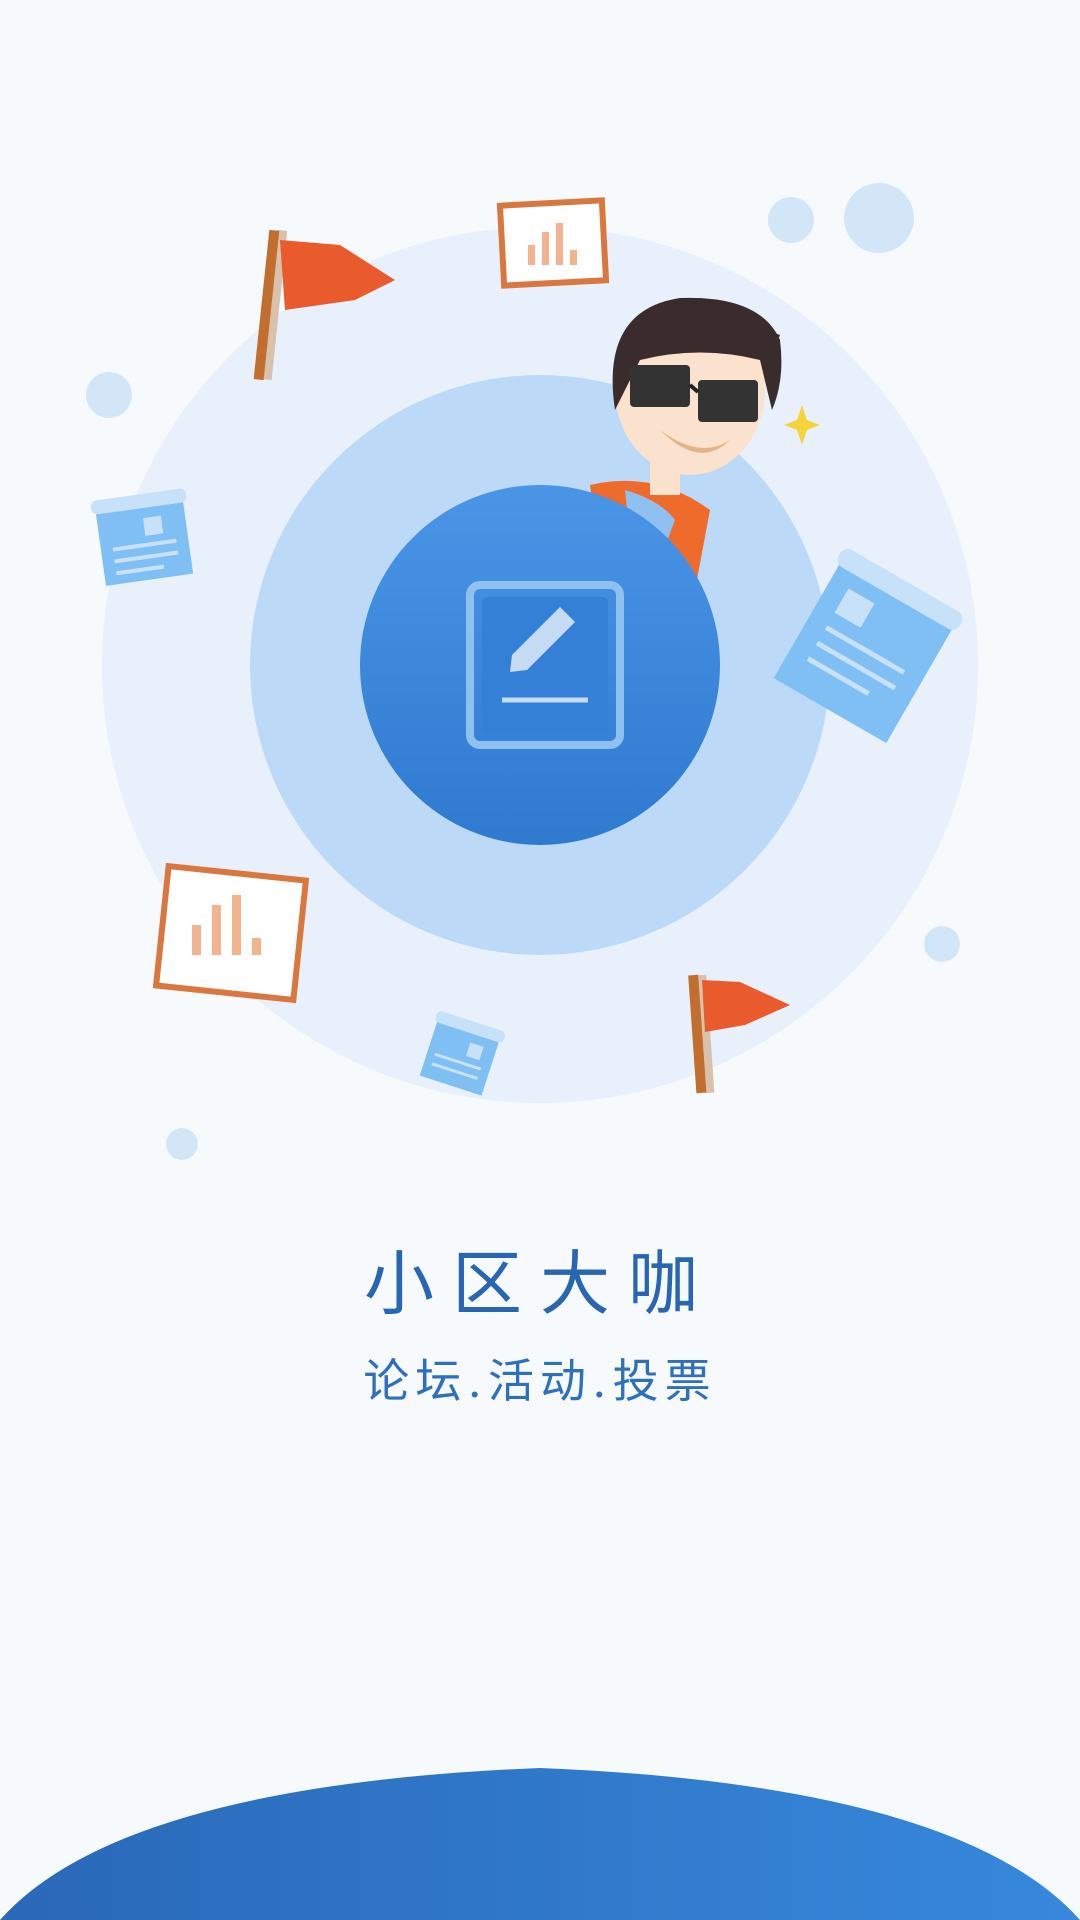  I want to click on app-subtitle: 论坛.活动.投票, so click(540, 1381).